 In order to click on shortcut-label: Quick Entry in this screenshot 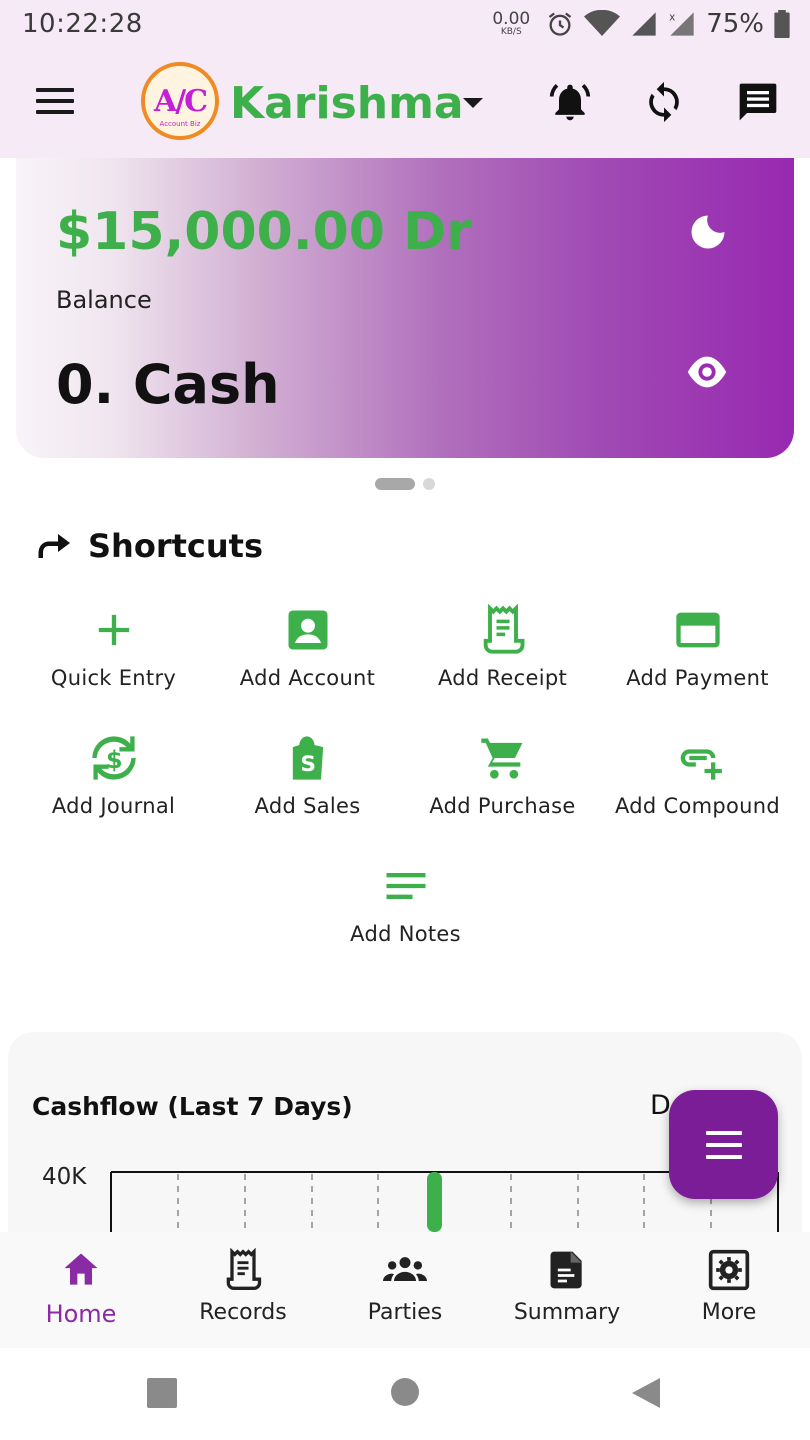, I will do `click(113, 678)`.